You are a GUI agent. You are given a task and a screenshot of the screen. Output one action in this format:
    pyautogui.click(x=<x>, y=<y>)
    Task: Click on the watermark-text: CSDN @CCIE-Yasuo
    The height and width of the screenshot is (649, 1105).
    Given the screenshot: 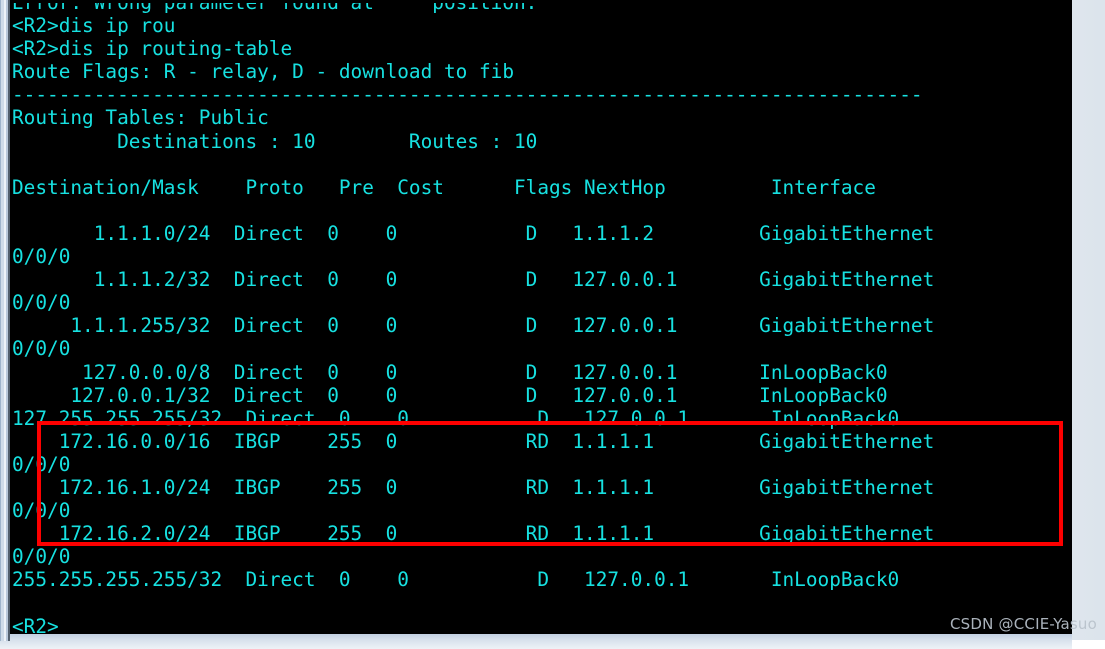 What is the action you would take?
    pyautogui.click(x=1023, y=624)
    